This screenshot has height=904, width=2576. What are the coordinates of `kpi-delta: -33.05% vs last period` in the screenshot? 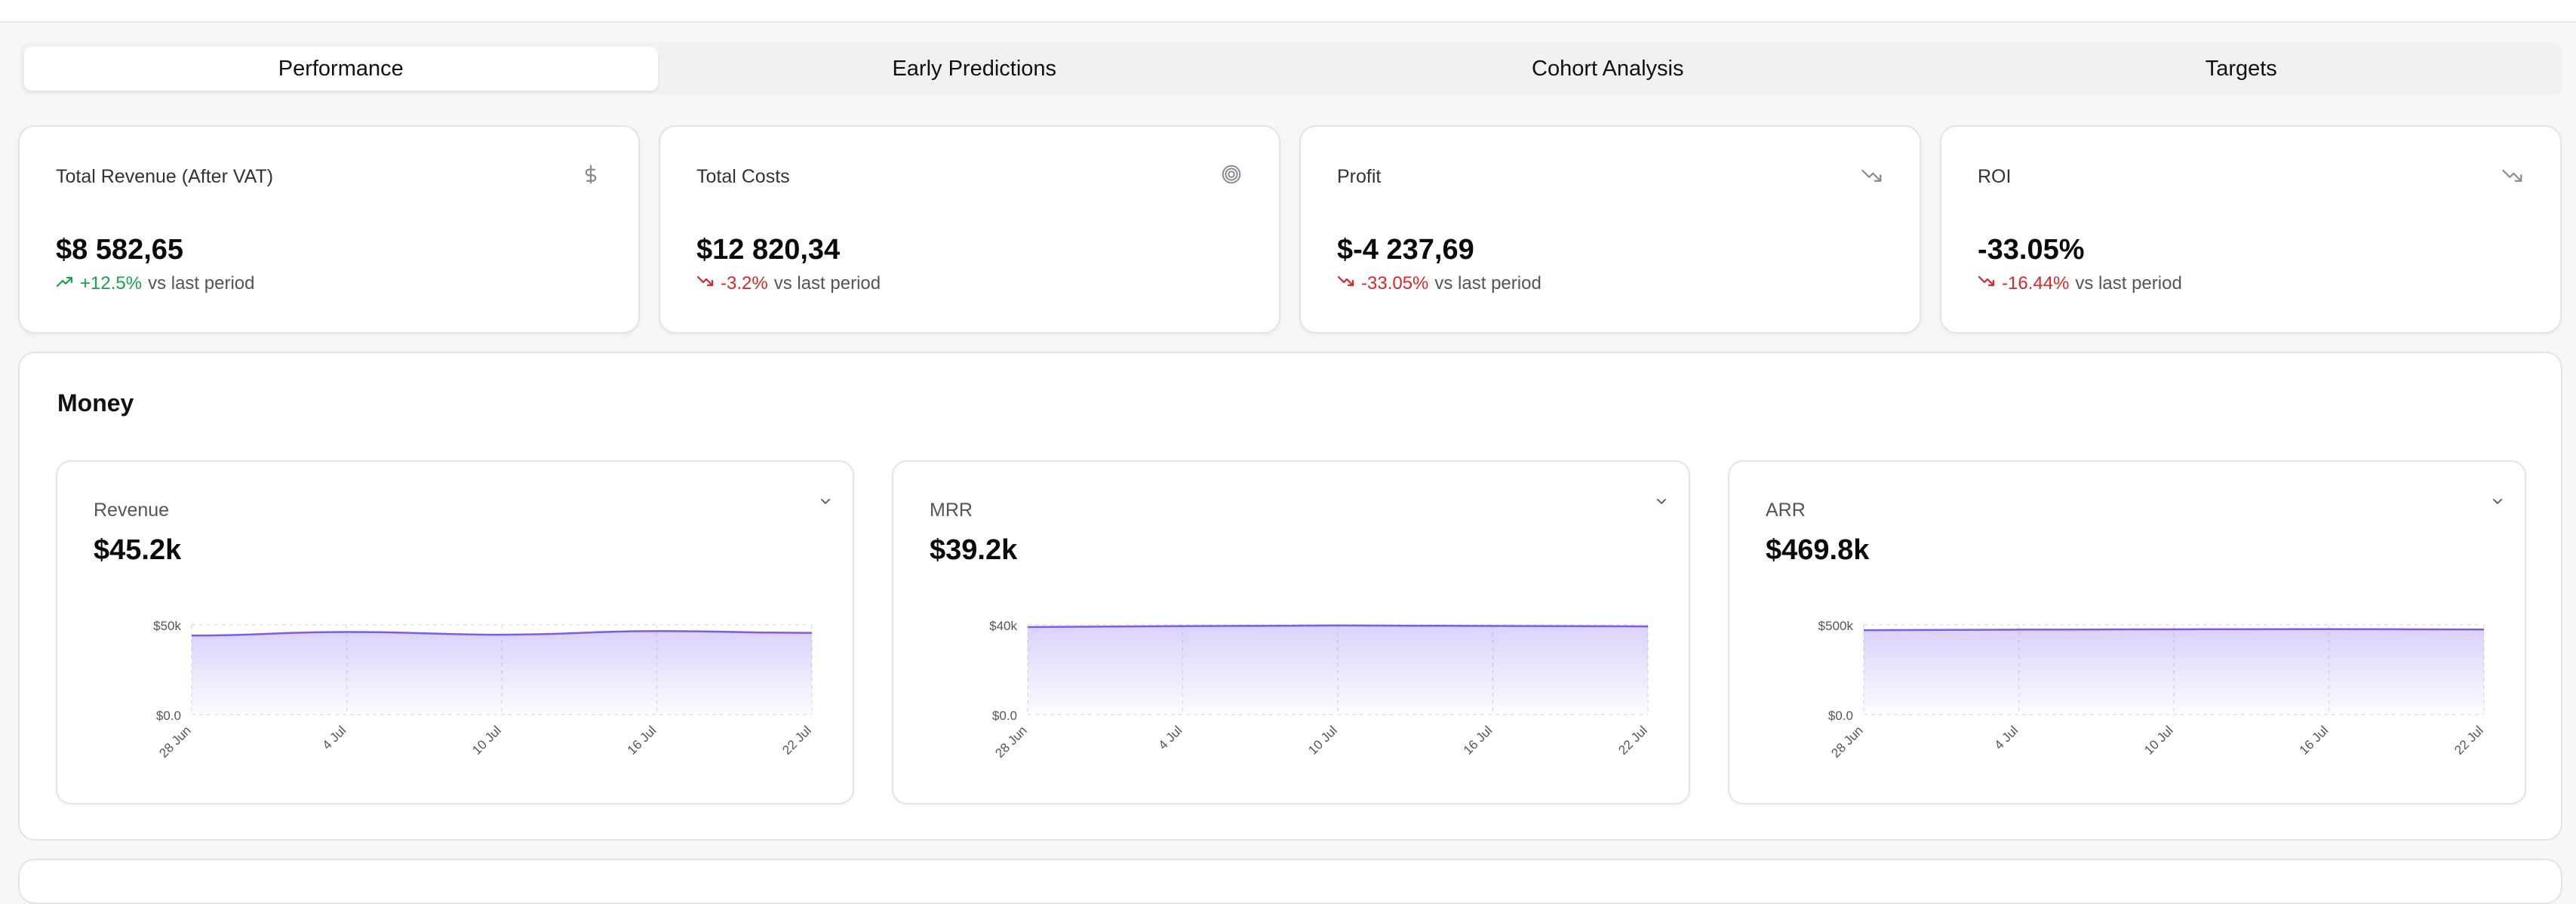 It's located at (1439, 283).